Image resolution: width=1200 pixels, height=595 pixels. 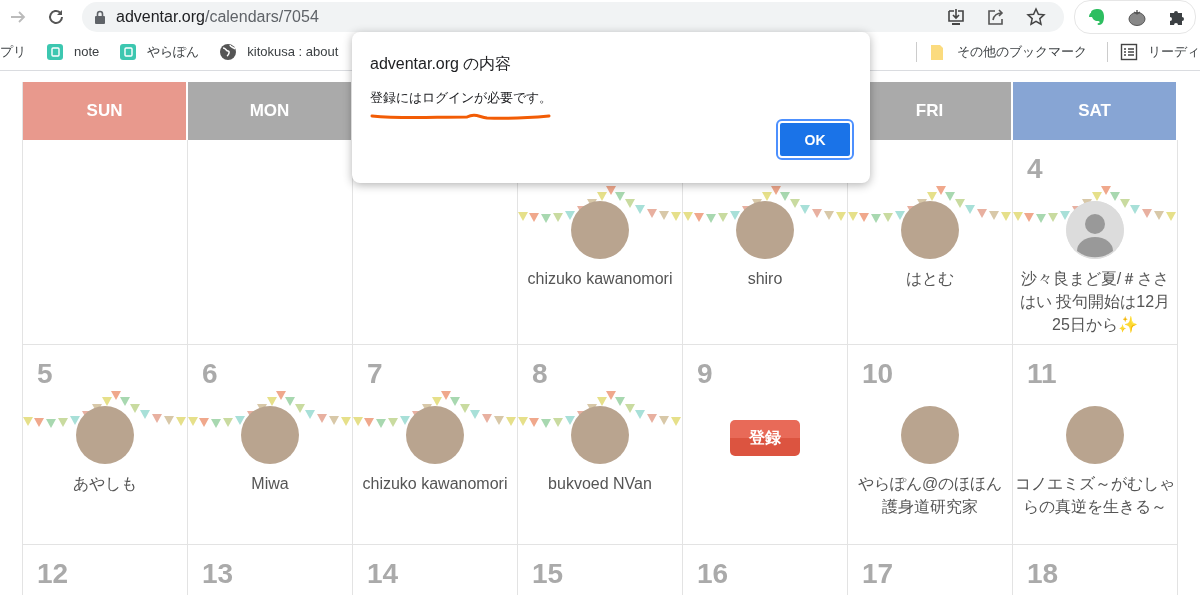 What do you see at coordinates (815, 139) in the screenshot?
I see `ok-button: OK` at bounding box center [815, 139].